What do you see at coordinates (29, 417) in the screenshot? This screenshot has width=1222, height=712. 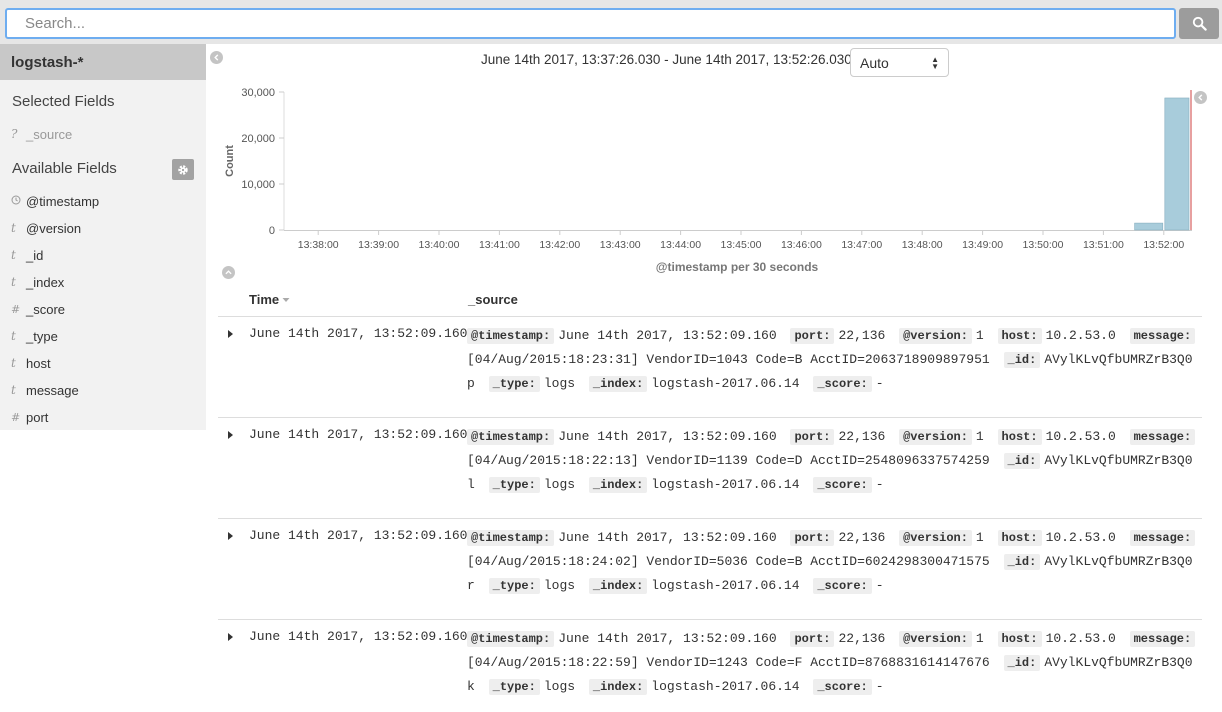 I see `field-item-port: # port` at bounding box center [29, 417].